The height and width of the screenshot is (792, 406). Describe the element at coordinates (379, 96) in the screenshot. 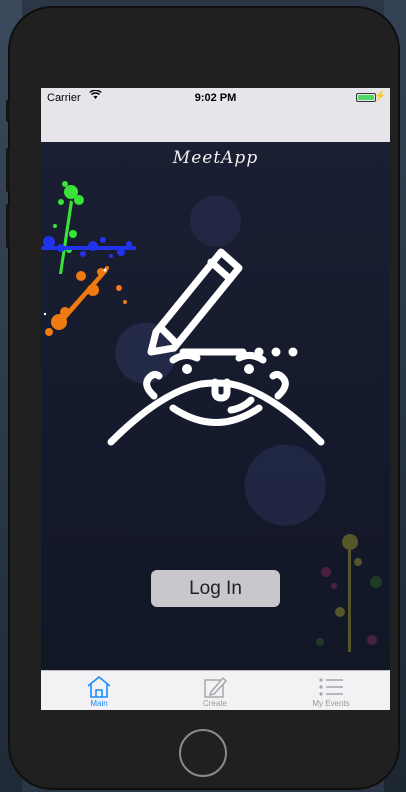

I see `charging-icon: ⚡` at that location.